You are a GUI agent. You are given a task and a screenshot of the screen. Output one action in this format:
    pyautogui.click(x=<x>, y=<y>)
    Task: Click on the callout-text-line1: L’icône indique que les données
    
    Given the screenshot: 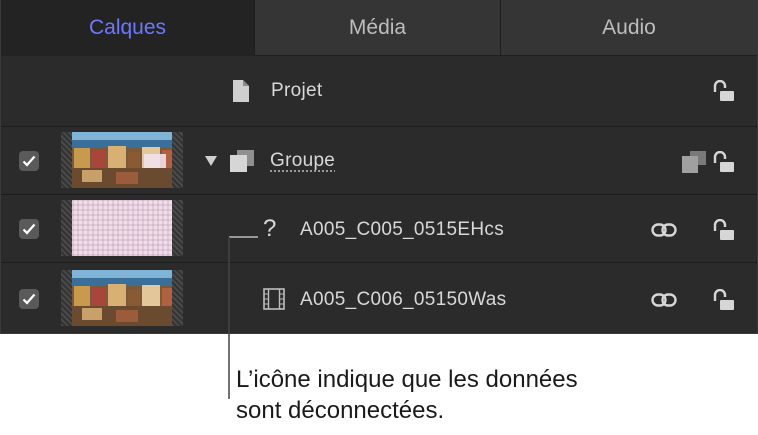 What is the action you would take?
    pyautogui.click(x=407, y=379)
    